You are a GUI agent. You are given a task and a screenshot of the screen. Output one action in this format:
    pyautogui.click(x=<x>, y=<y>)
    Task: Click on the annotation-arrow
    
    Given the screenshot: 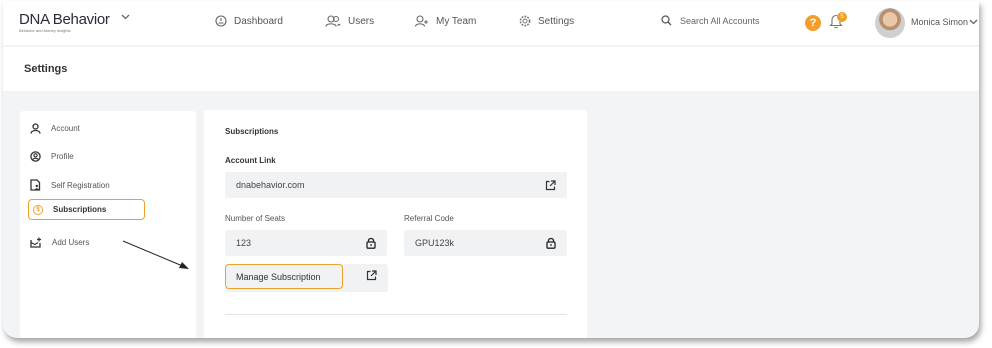 What is the action you would take?
    pyautogui.click(x=155, y=254)
    